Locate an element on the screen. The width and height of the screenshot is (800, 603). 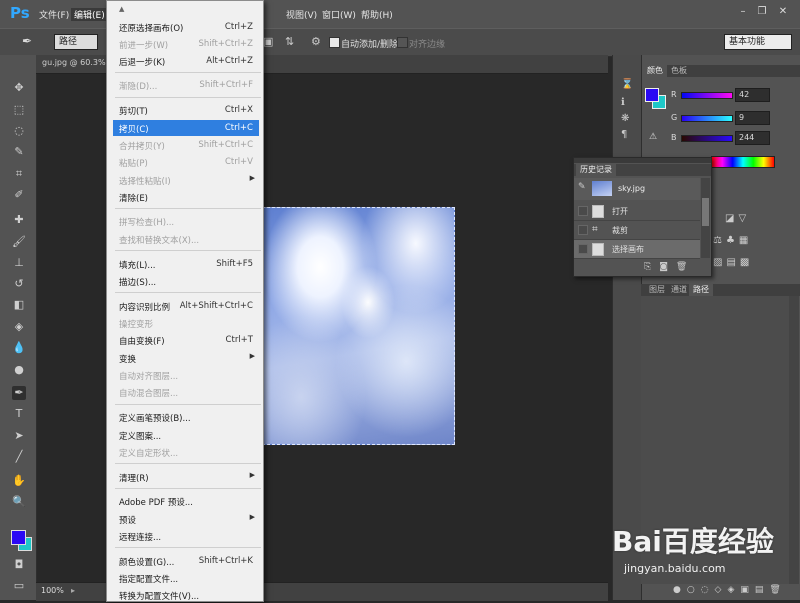
history-panel-tabbar: 历史记录 is located at coordinates (642, 170).